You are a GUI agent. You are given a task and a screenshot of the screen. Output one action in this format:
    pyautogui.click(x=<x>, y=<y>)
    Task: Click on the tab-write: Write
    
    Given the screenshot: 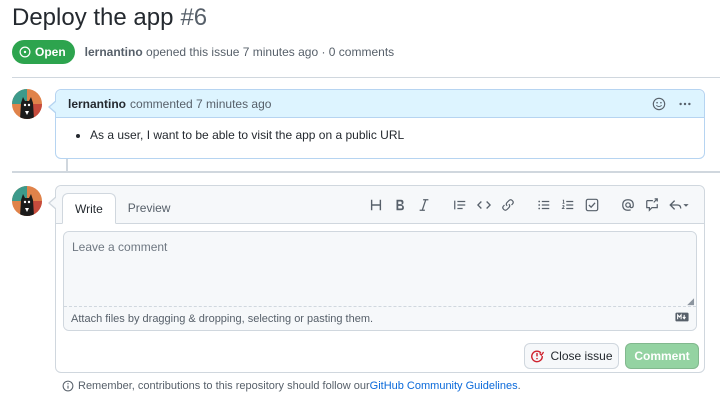 What is the action you would take?
    pyautogui.click(x=89, y=208)
    